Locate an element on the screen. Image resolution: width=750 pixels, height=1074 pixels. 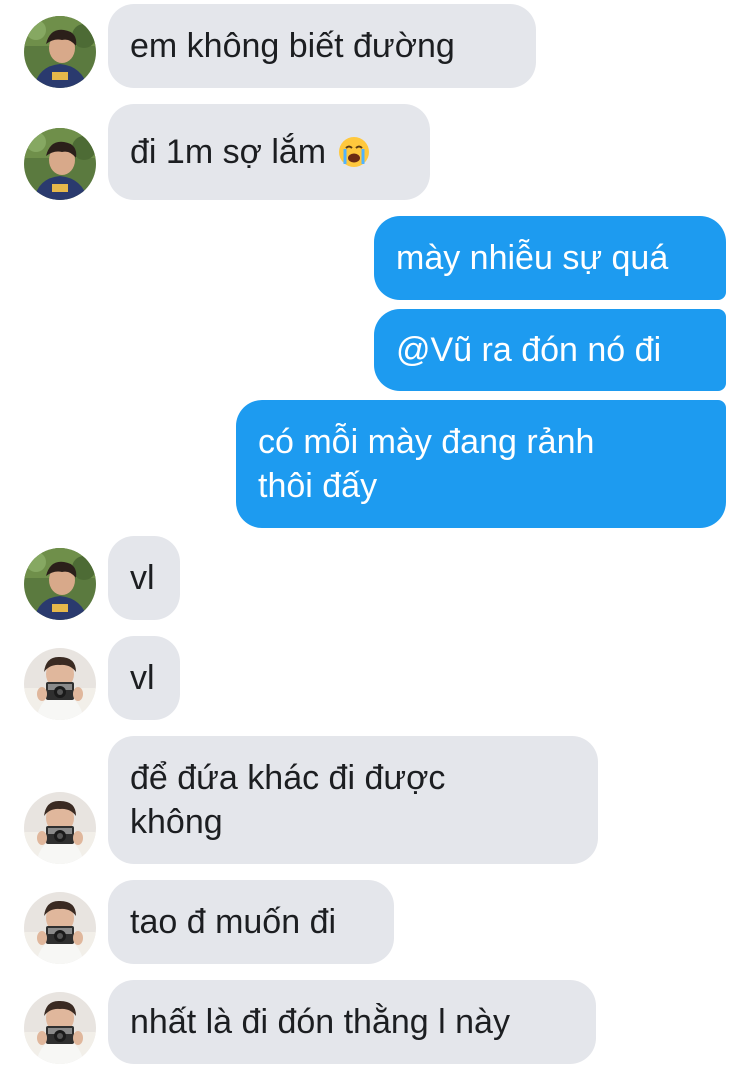
message-text: có mỗi mày đang rảnh thôi đấy is located at coordinates (426, 464).